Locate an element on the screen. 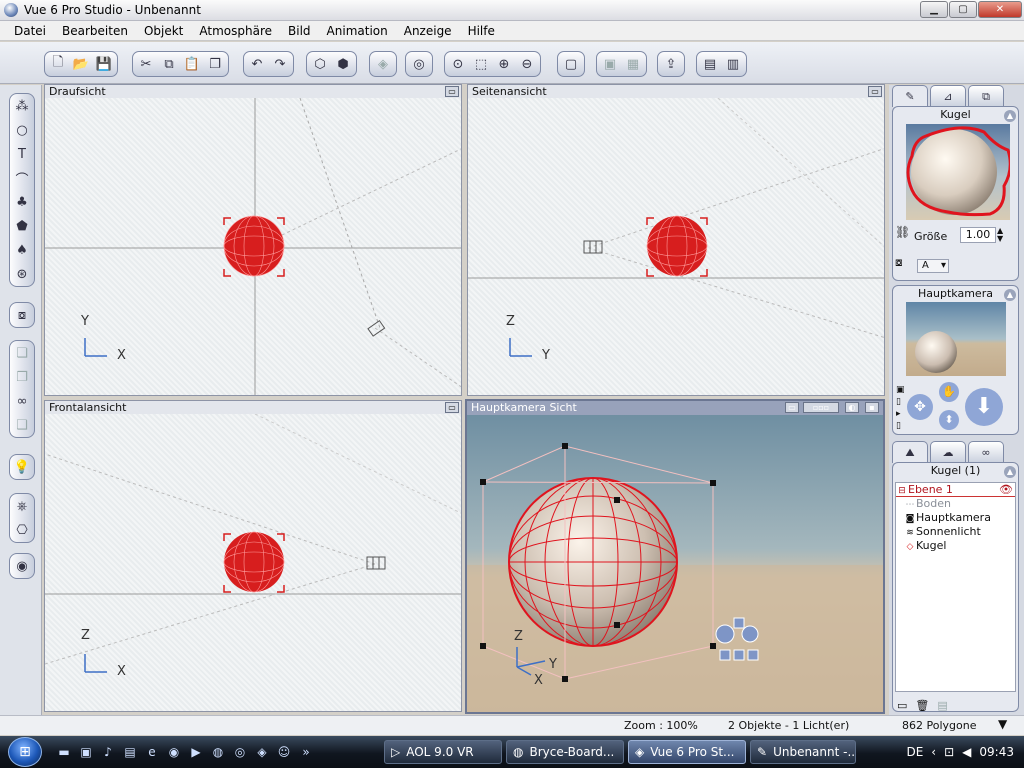  menu-hilfe: Hilfe is located at coordinates (481, 31).